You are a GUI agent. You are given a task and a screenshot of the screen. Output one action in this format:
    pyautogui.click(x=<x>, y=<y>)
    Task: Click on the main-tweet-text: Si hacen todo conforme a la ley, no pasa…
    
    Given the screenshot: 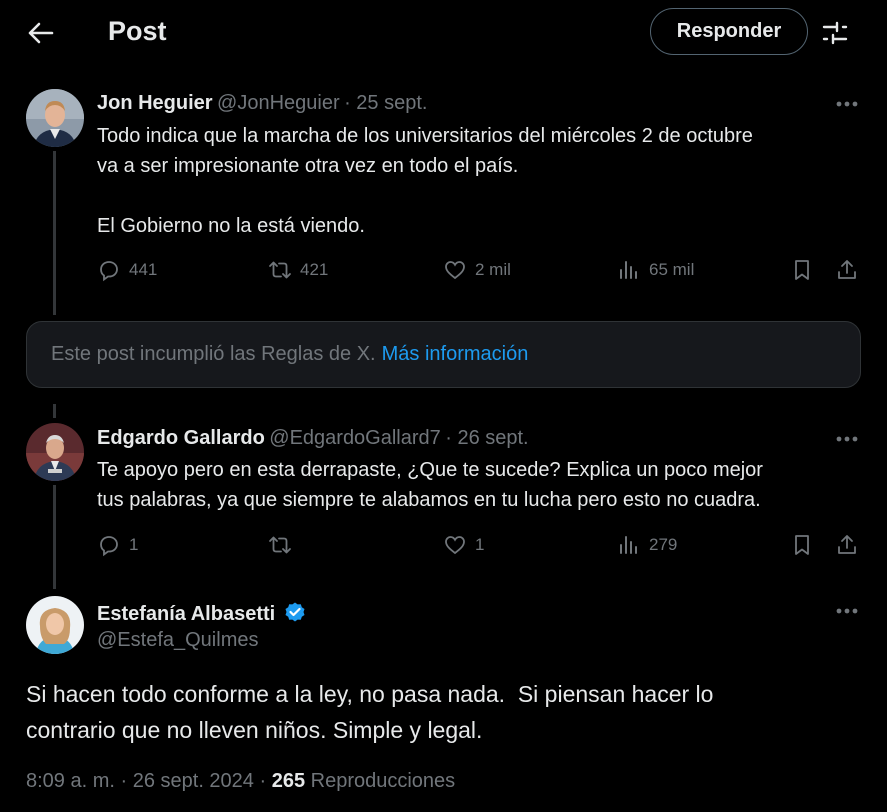 What is the action you would take?
    pyautogui.click(x=436, y=712)
    